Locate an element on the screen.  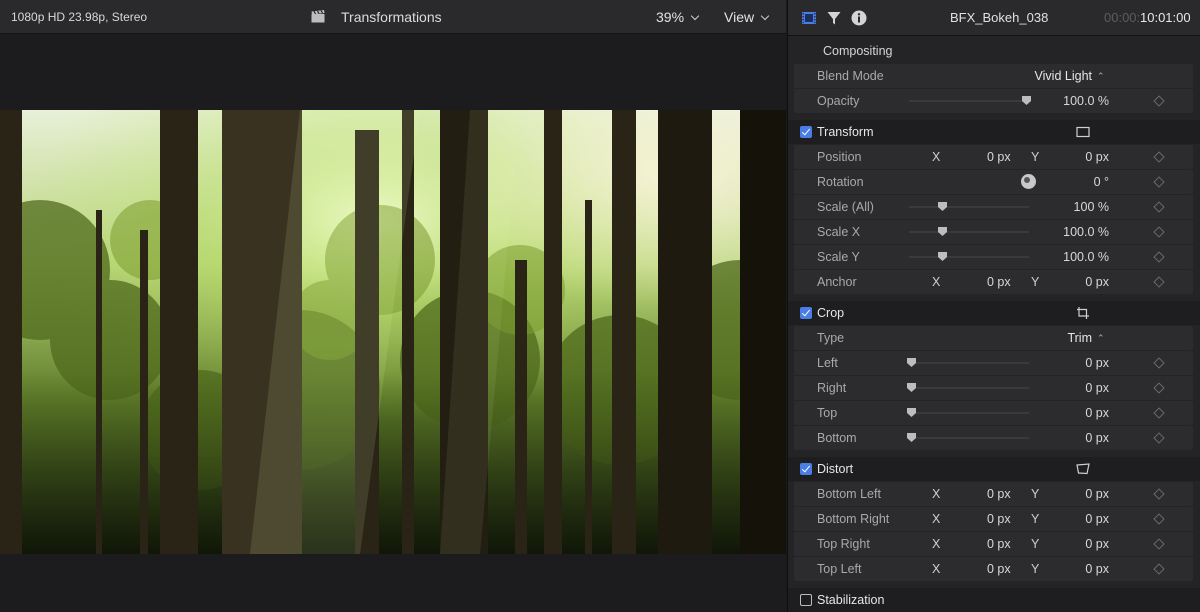
distort-section: Distort is located at coordinates (994, 469).